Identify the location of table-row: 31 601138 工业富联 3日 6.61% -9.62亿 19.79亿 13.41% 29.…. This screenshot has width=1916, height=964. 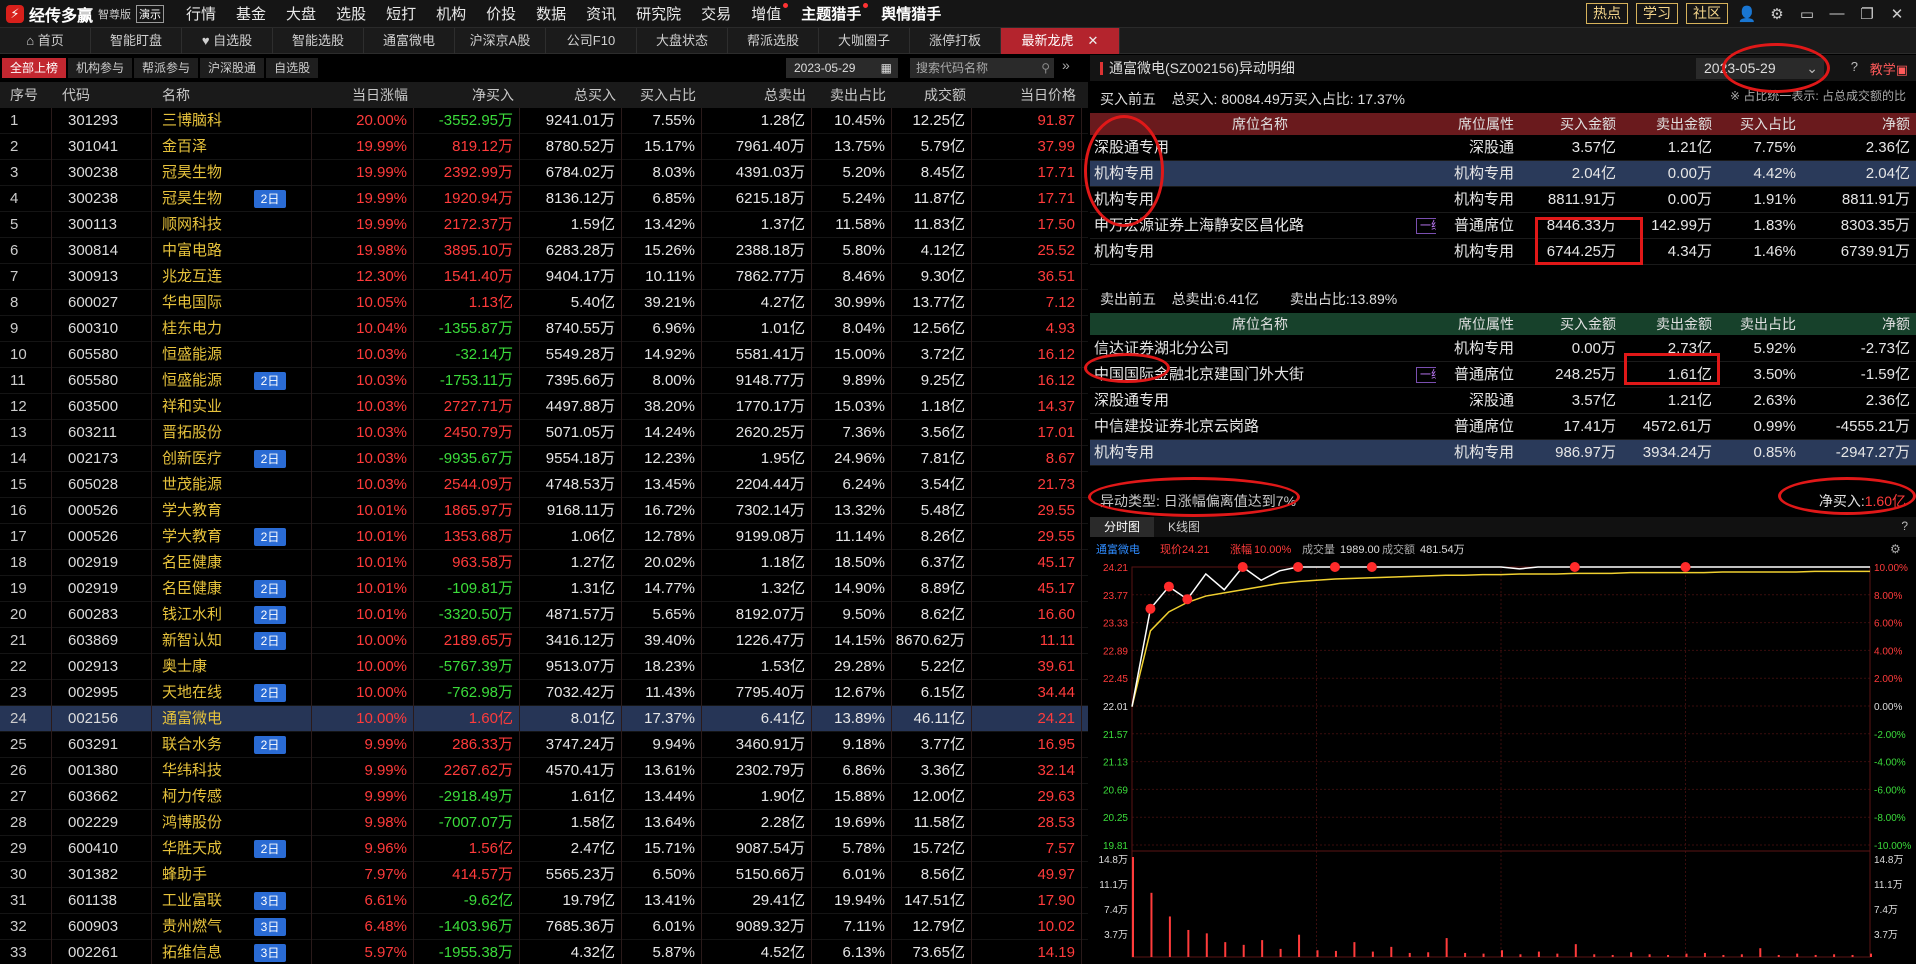
(544, 900).